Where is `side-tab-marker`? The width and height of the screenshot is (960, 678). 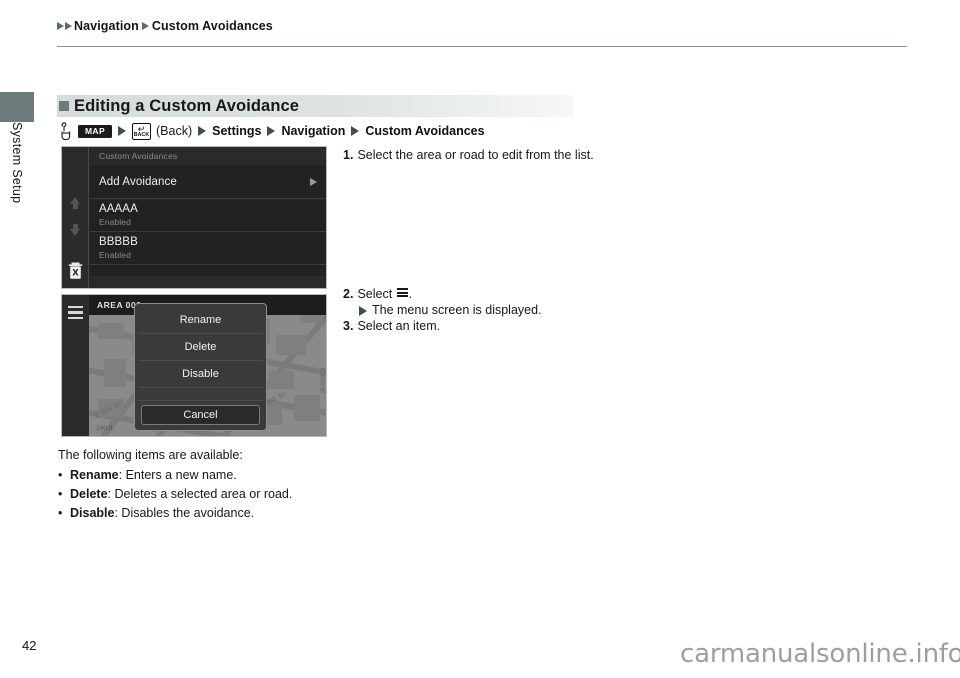 side-tab-marker is located at coordinates (17, 107).